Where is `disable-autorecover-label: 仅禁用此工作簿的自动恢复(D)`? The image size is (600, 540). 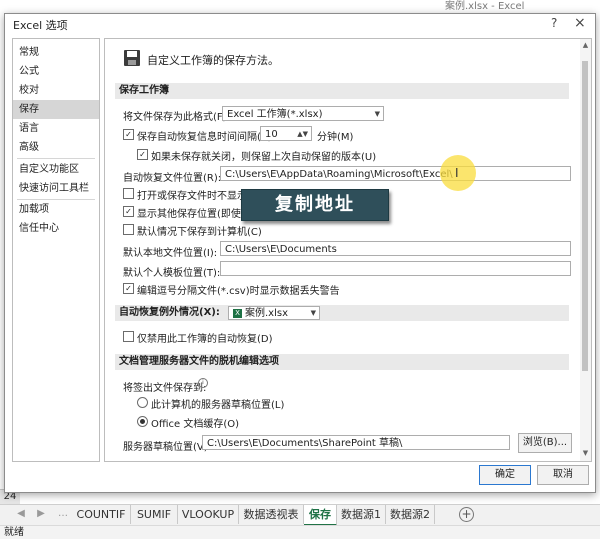 disable-autorecover-label: 仅禁用此工作簿的自动恢复(D) is located at coordinates (205, 339).